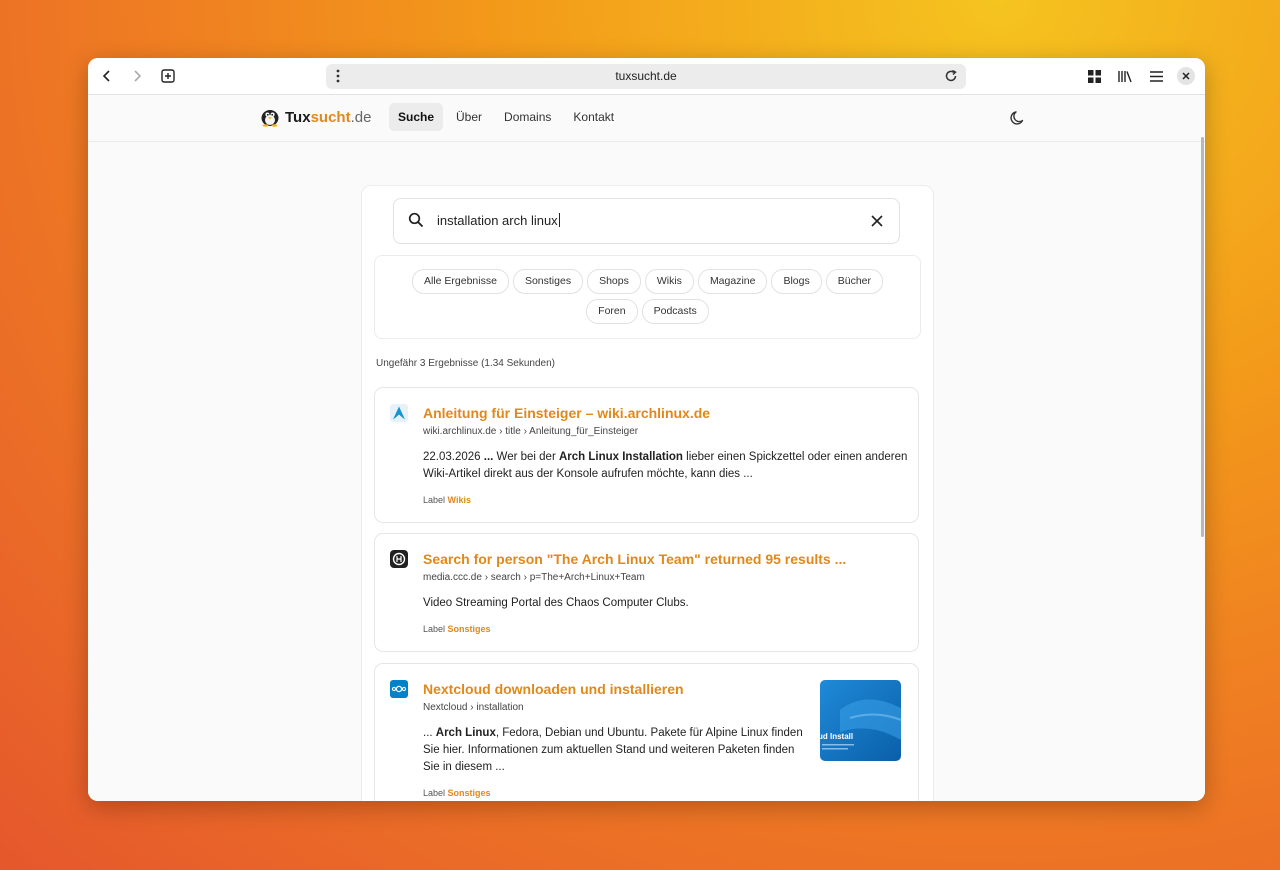  What do you see at coordinates (854, 281) in the screenshot?
I see `filter-buecher: Bücher` at bounding box center [854, 281].